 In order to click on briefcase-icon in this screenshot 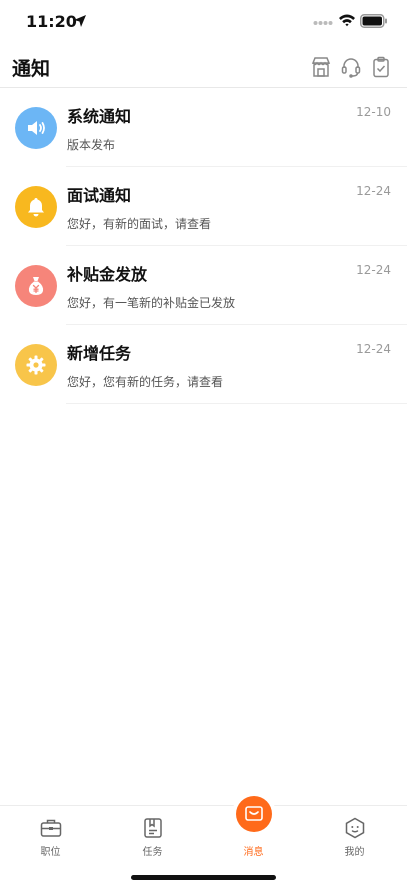, I will do `click(51, 828)`.